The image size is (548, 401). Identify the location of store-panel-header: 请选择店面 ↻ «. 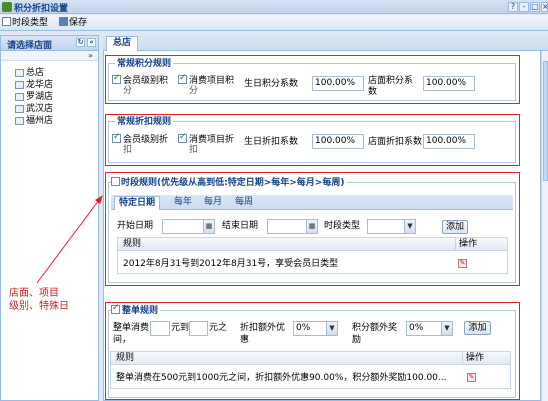
(49, 43).